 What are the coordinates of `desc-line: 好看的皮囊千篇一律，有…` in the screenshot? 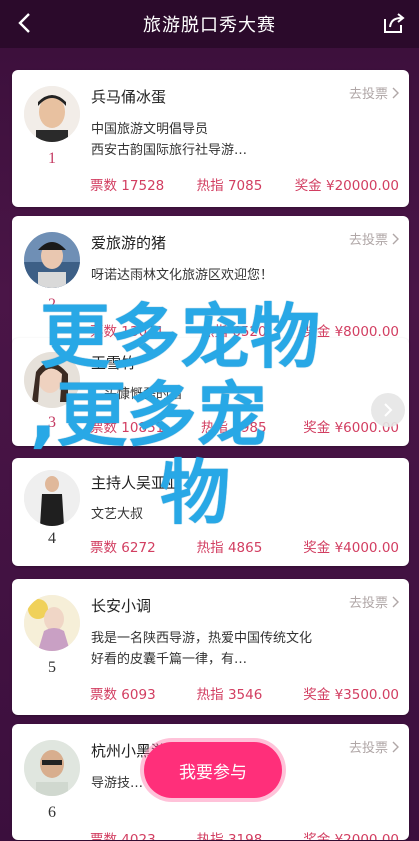 It's located at (169, 659).